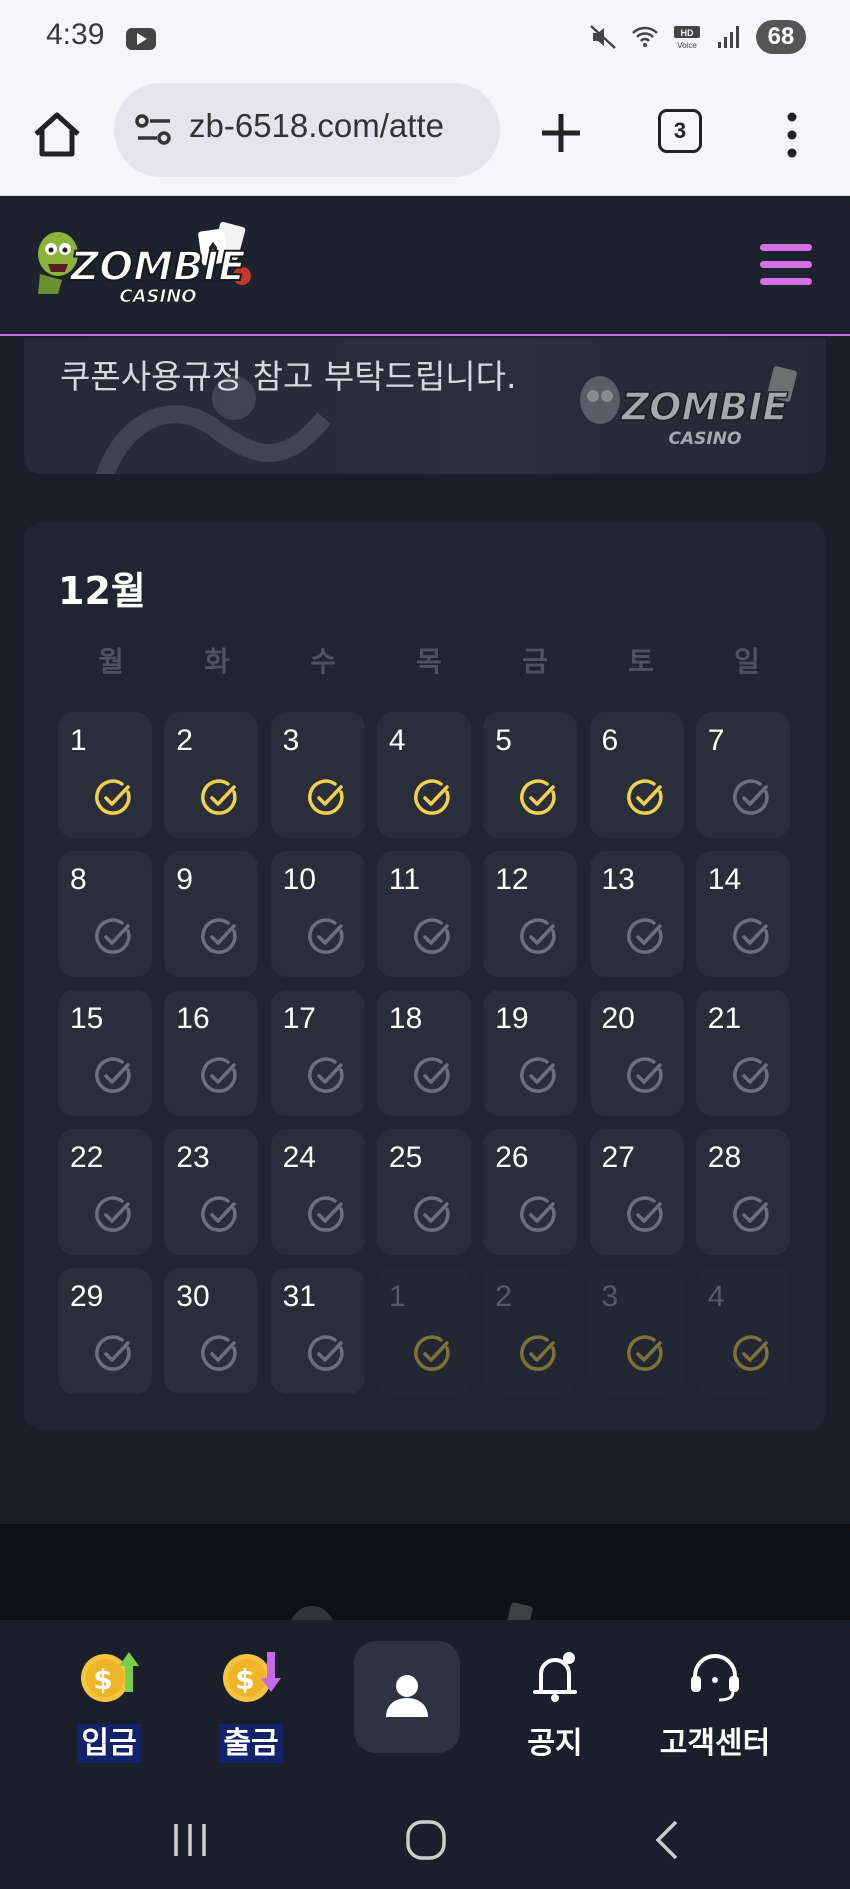  What do you see at coordinates (636, 914) in the screenshot?
I see `calendar-day: 13` at bounding box center [636, 914].